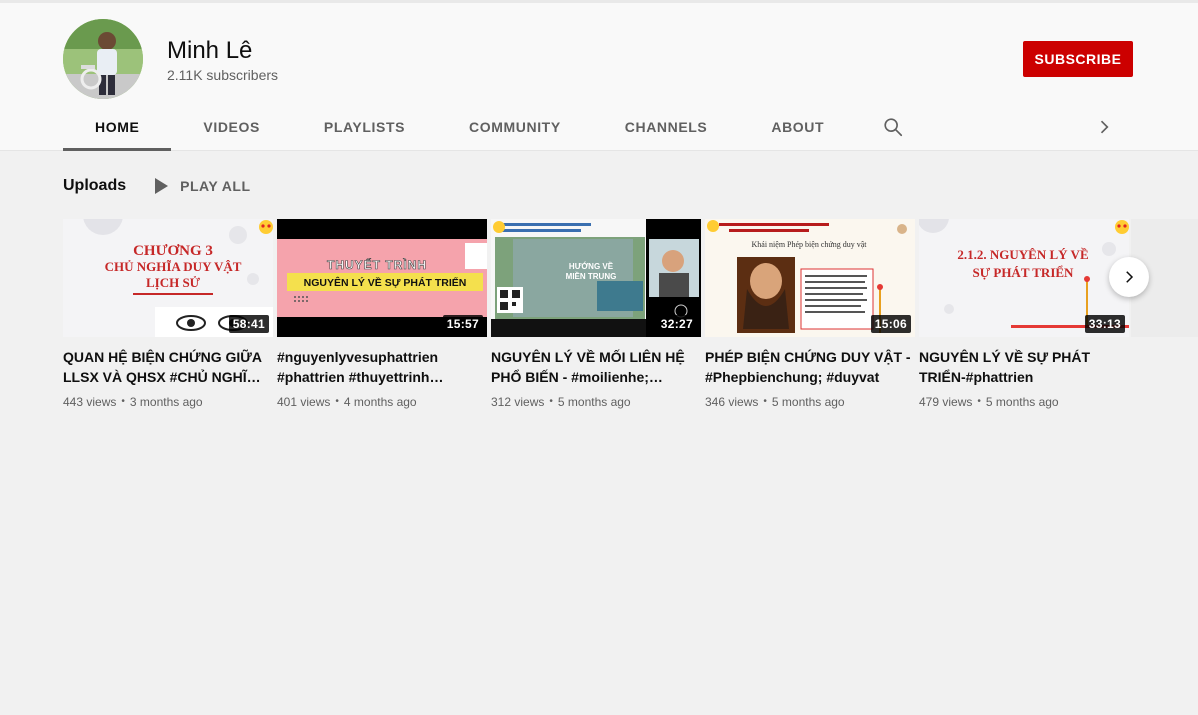  I want to click on video-duration: 33:13, so click(1104, 324).